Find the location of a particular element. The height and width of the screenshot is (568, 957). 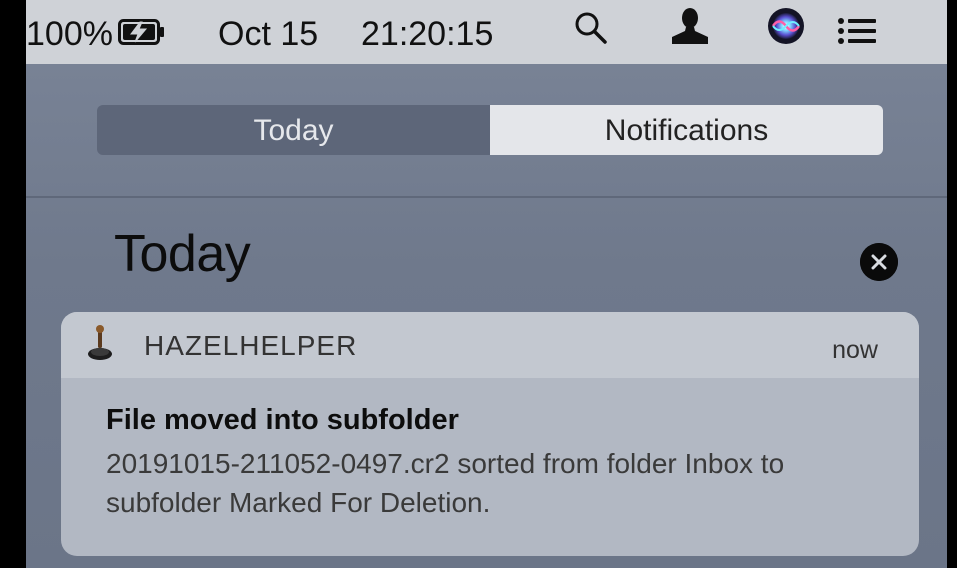

menubar-time: 21:20:15 is located at coordinates (427, 32).